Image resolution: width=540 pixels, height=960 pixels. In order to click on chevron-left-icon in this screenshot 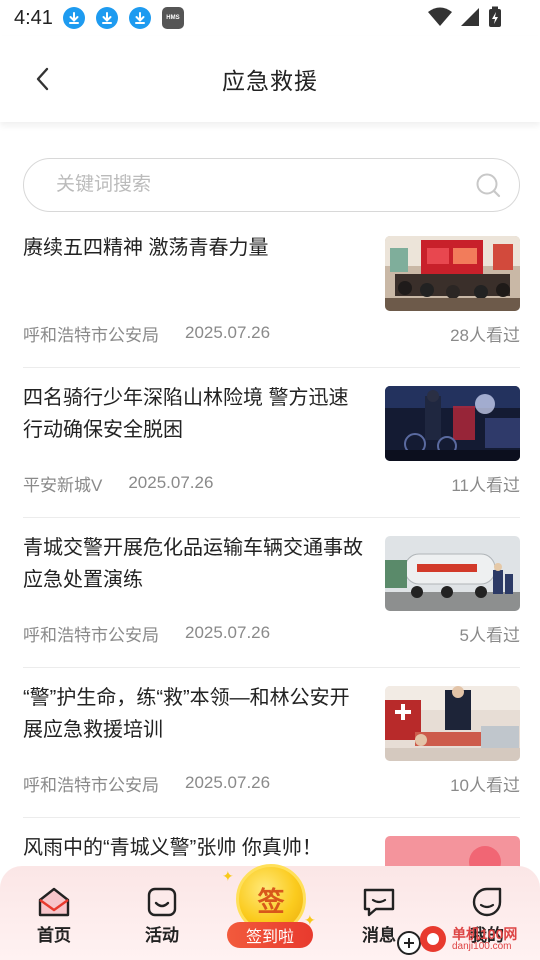, I will do `click(42, 79)`.